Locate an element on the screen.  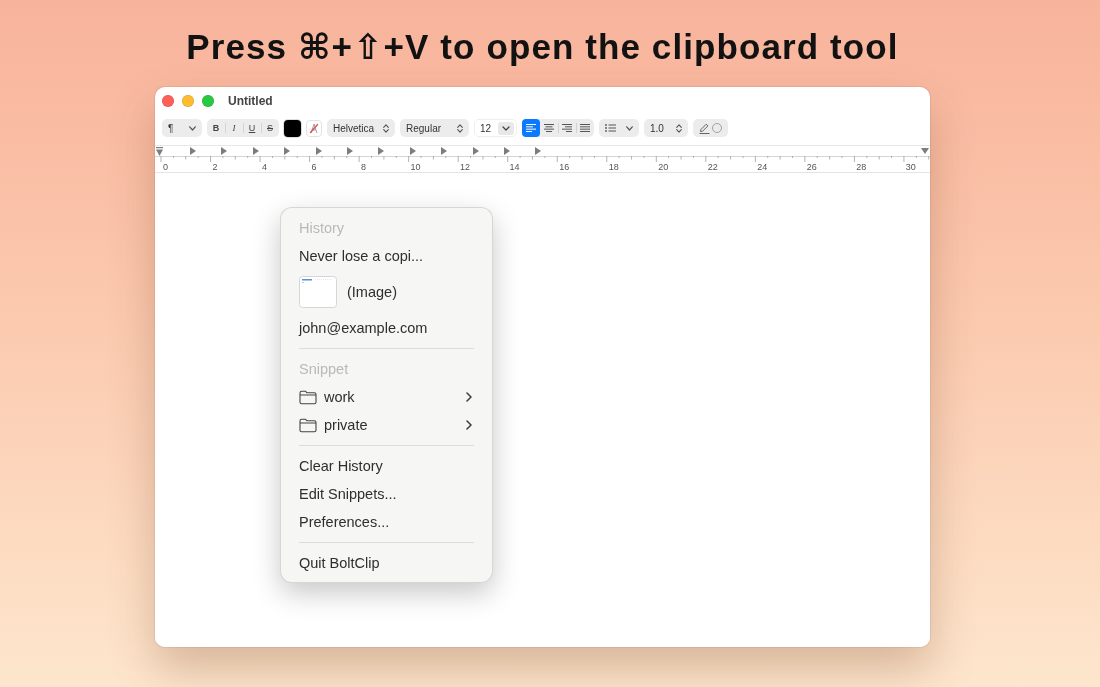
ruler-label: 28 is located at coordinates (861, 167).